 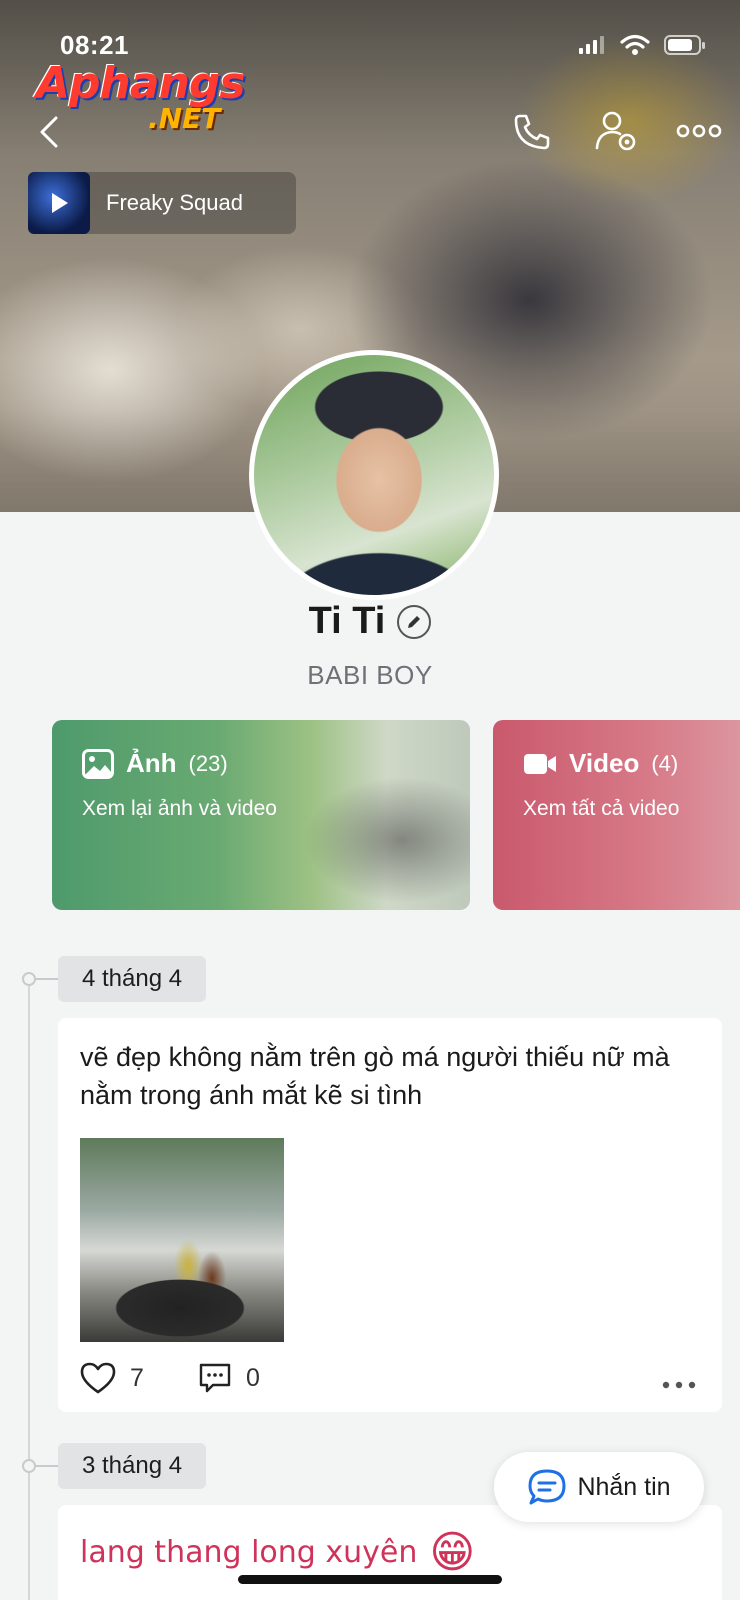 I want to click on image-icon, so click(x=98, y=763).